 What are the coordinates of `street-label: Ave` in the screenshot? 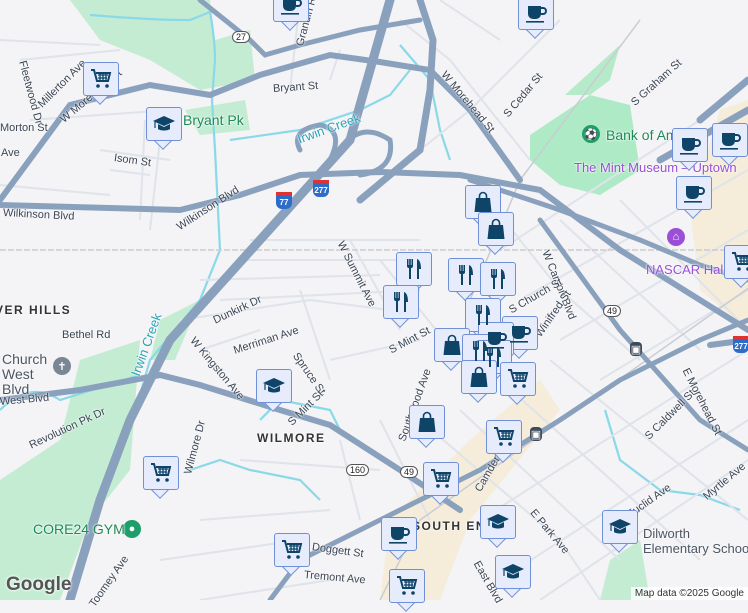 It's located at (10, 153).